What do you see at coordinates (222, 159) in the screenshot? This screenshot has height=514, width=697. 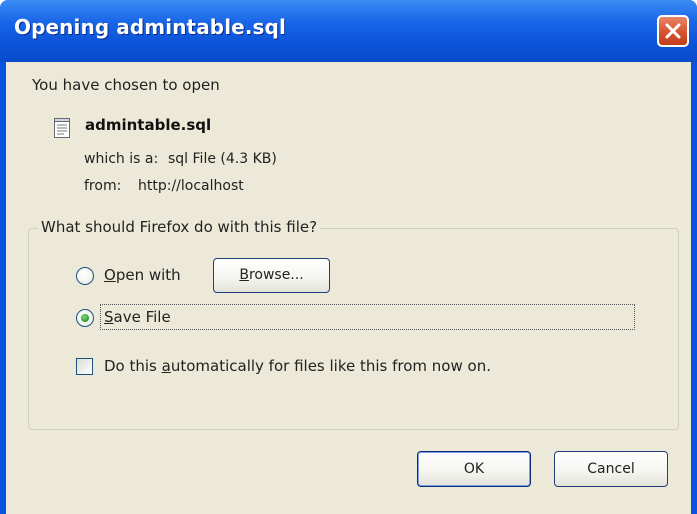 I see `file-type-value: sql File (4.3 KB)` at bounding box center [222, 159].